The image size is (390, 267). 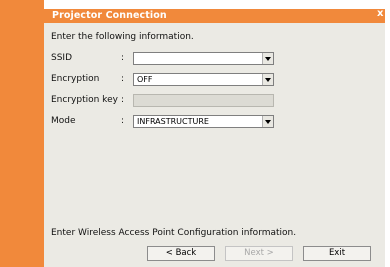 What do you see at coordinates (123, 58) in the screenshot?
I see `ssid-colon: :` at bounding box center [123, 58].